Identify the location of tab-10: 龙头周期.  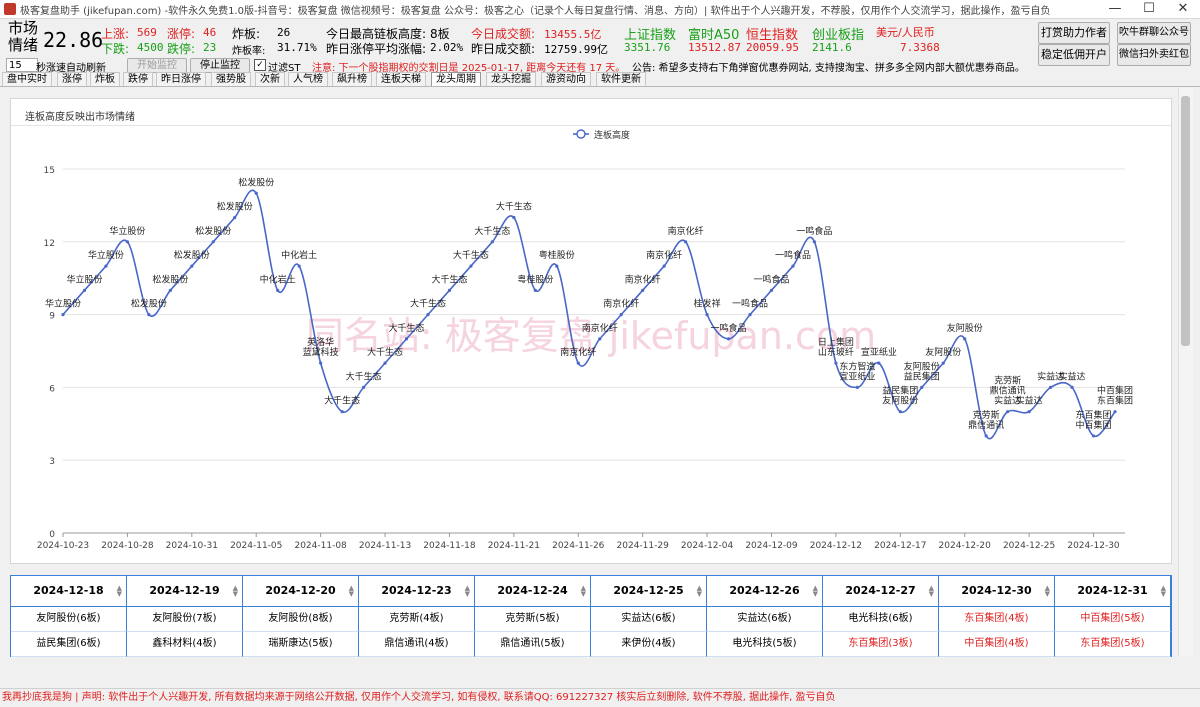
(456, 79).